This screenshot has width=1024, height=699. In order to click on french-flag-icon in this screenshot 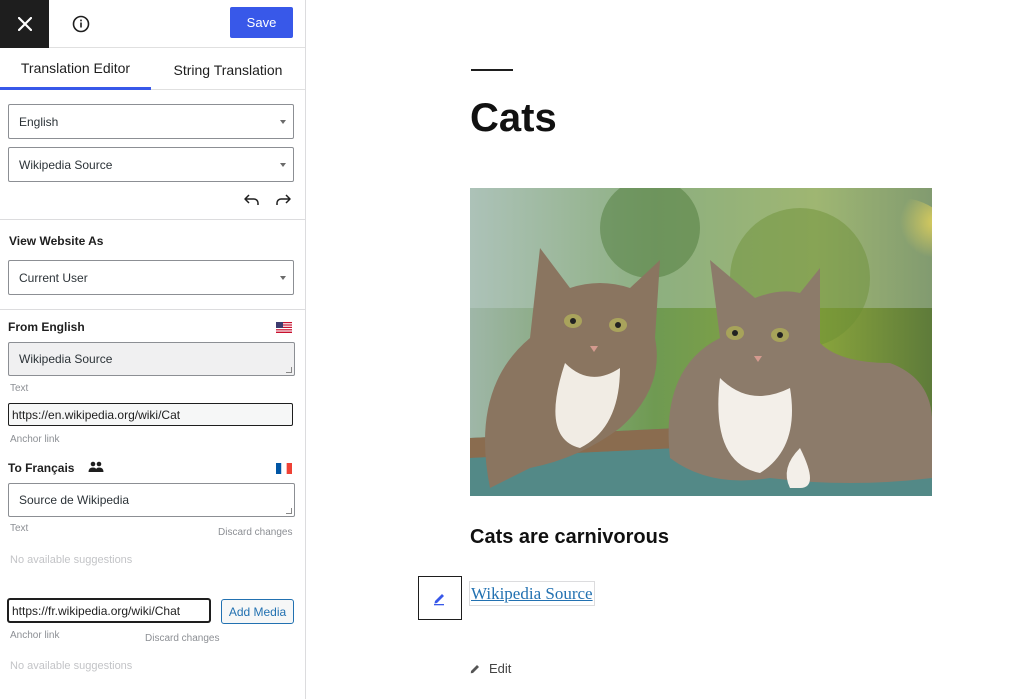, I will do `click(284, 468)`.